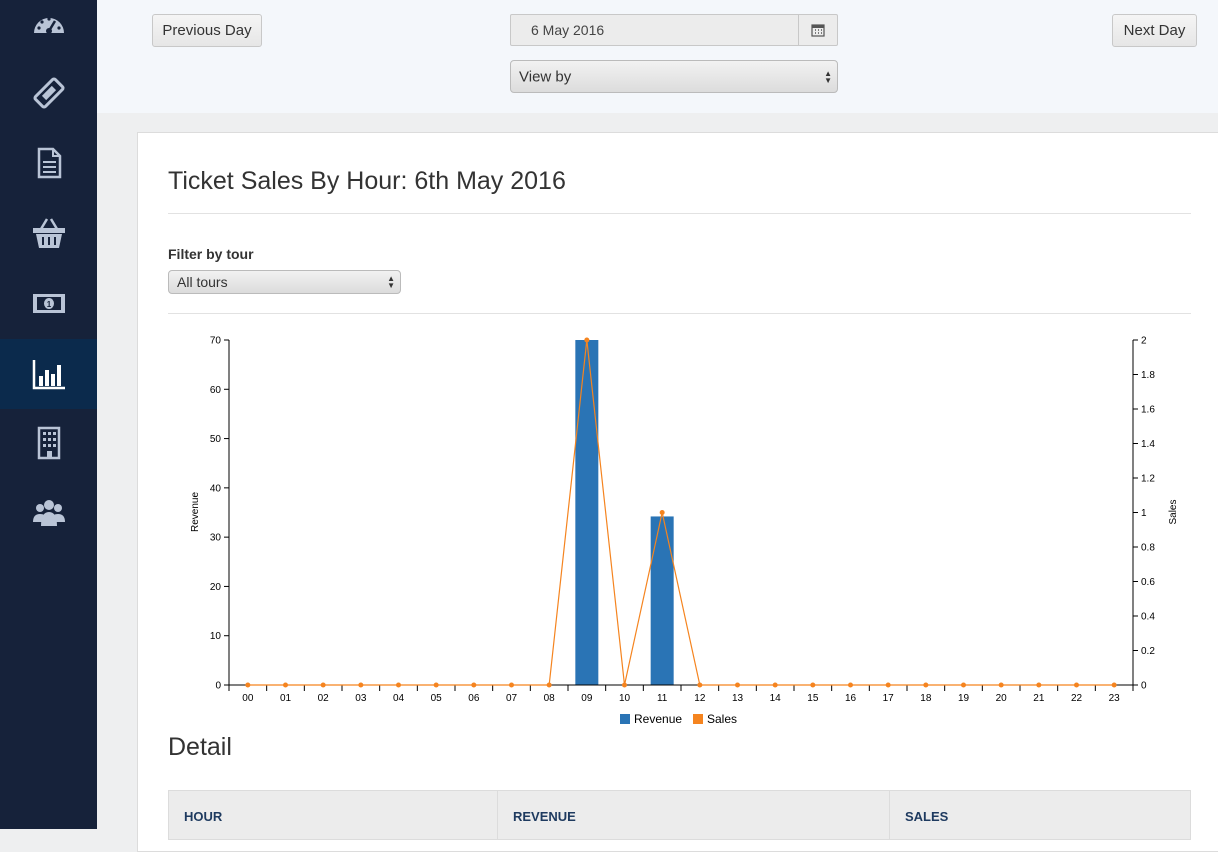  I want to click on x-tick-label: 18, so click(926, 698).